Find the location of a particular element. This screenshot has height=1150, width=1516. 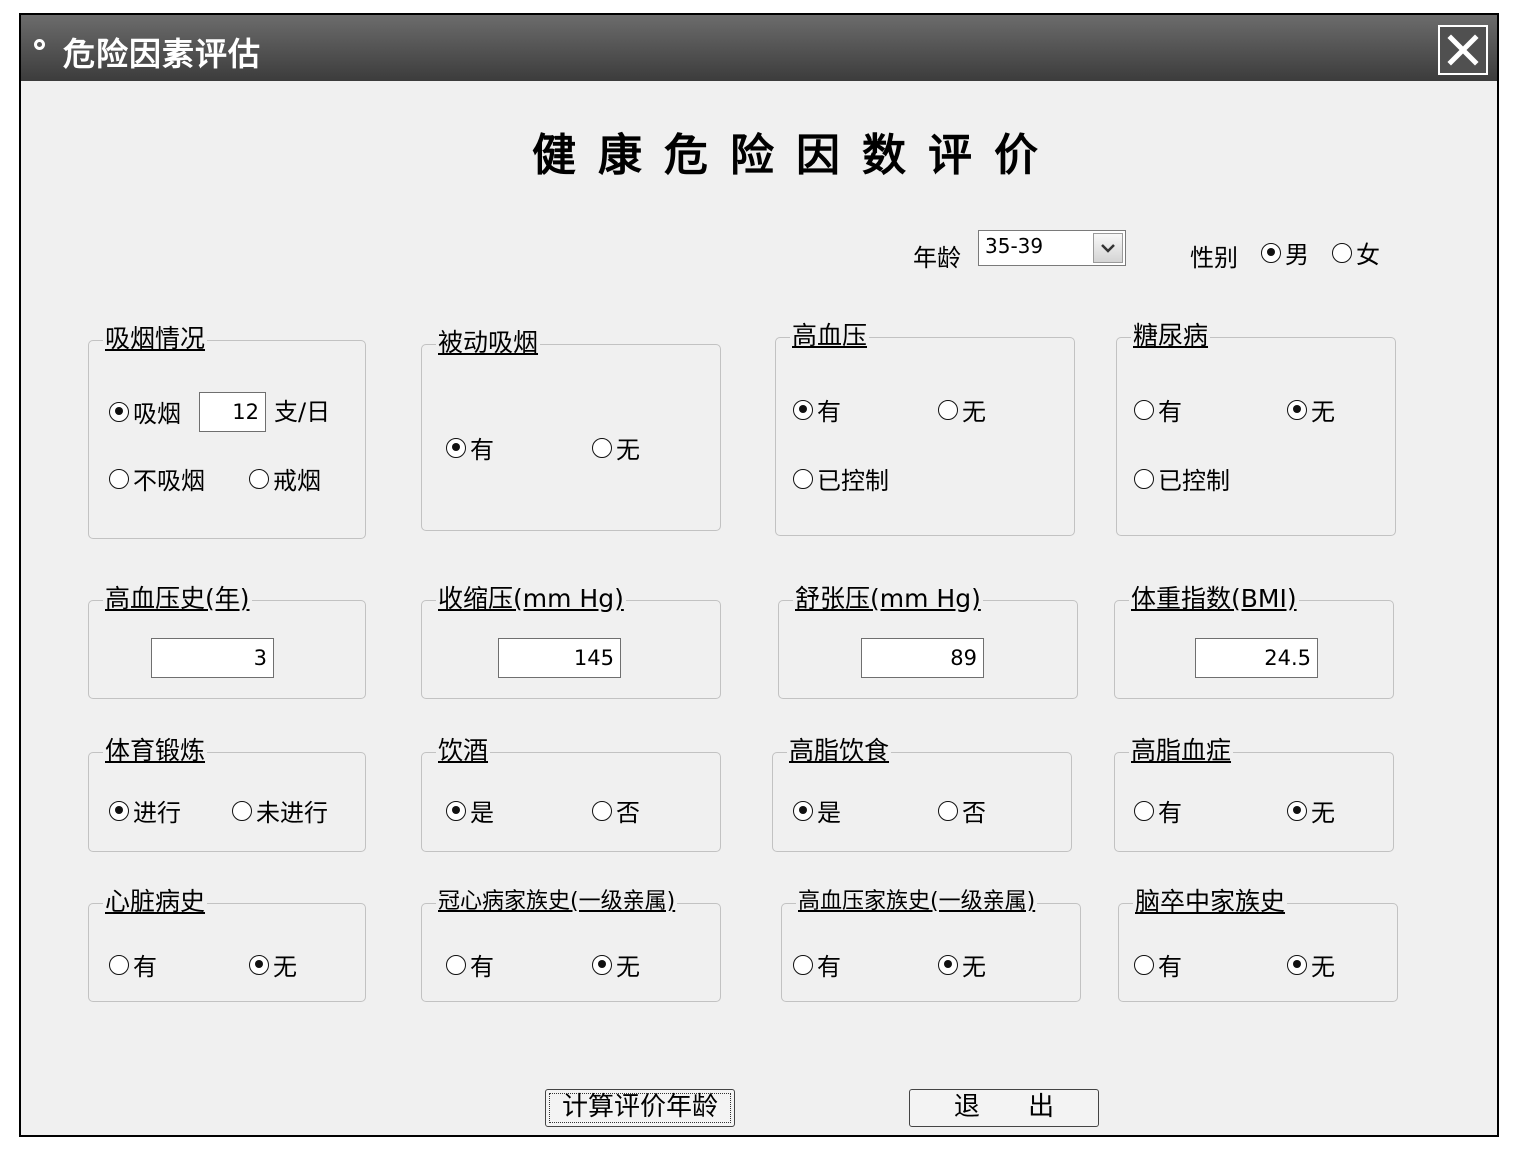

close-icon is located at coordinates (1463, 50).